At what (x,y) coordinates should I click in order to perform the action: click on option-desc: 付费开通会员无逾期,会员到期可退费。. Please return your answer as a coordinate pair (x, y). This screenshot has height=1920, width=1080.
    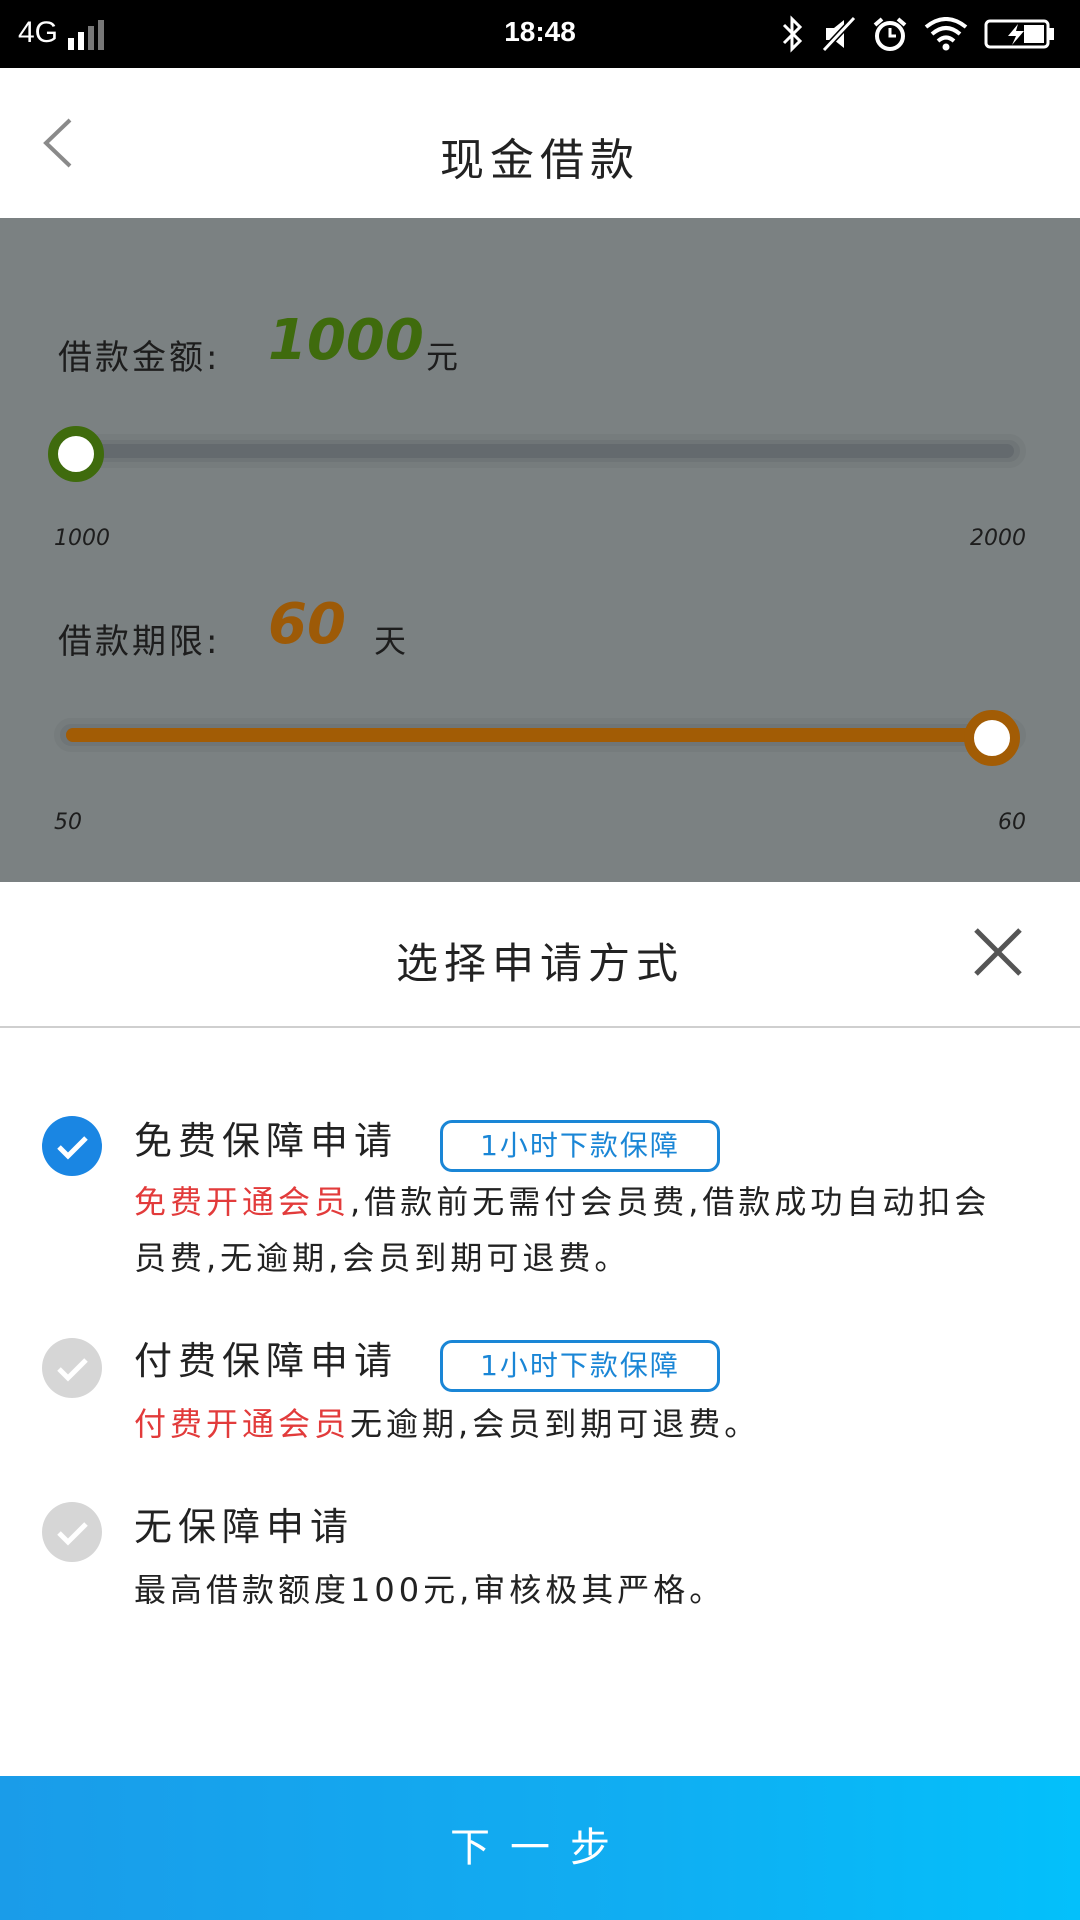
    Looking at the image, I should click on (574, 1424).